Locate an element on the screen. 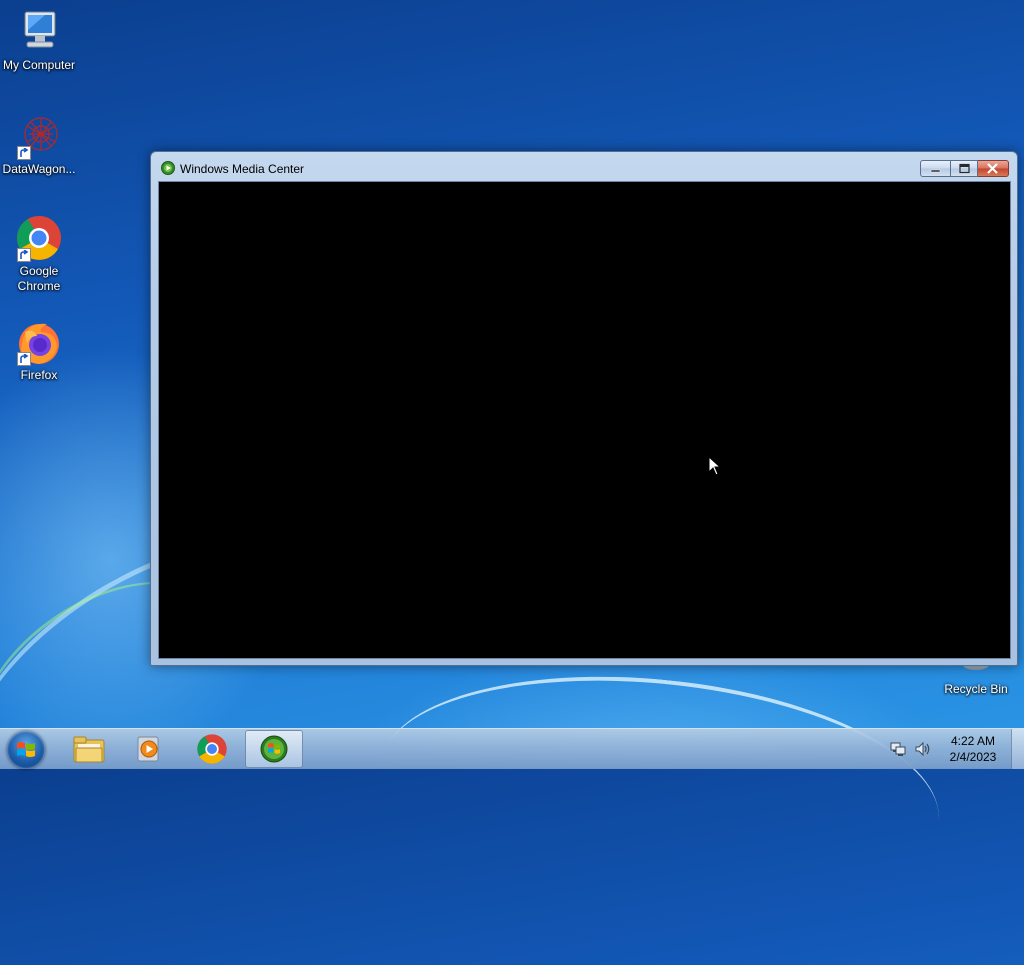 Image resolution: width=1024 pixels, height=965 pixels. minimize-icon is located at coordinates (935, 171).